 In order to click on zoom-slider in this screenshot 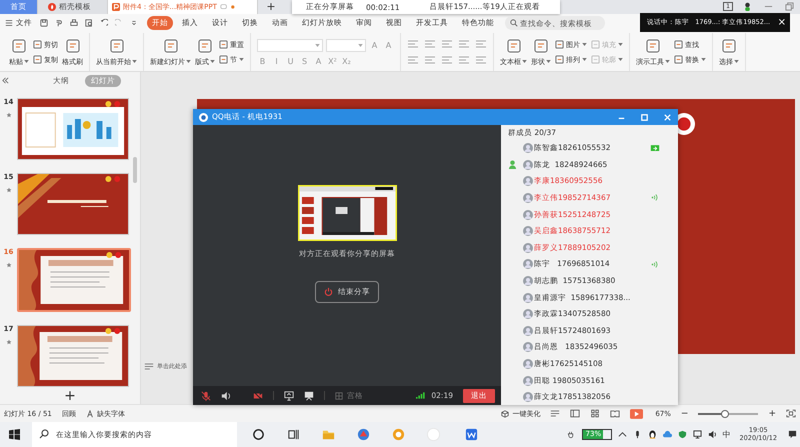, I will do `click(728, 413)`.